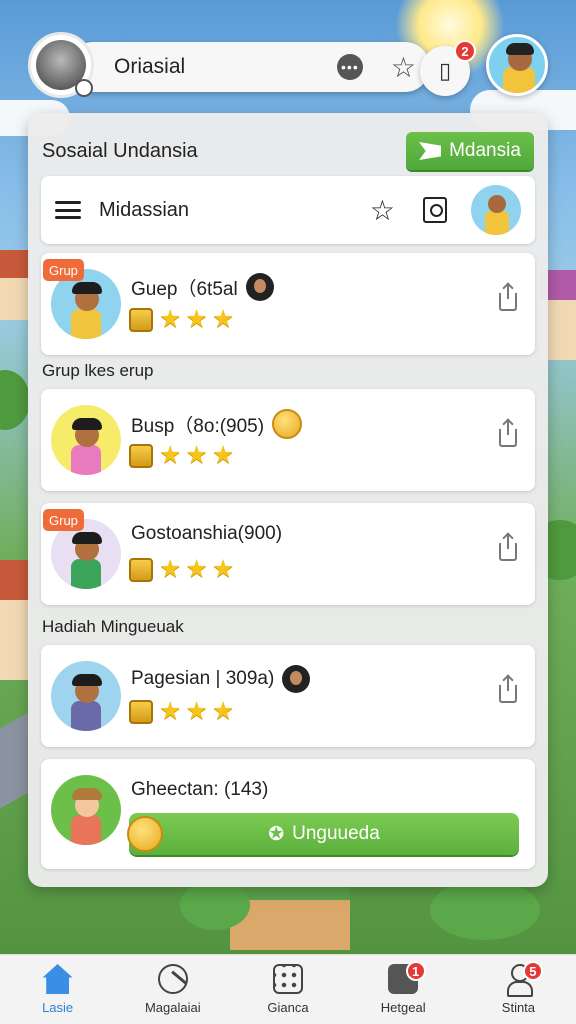 Image resolution: width=576 pixels, height=1024 pixels. Describe the element at coordinates (15, 760) in the screenshot. I see `road` at that location.